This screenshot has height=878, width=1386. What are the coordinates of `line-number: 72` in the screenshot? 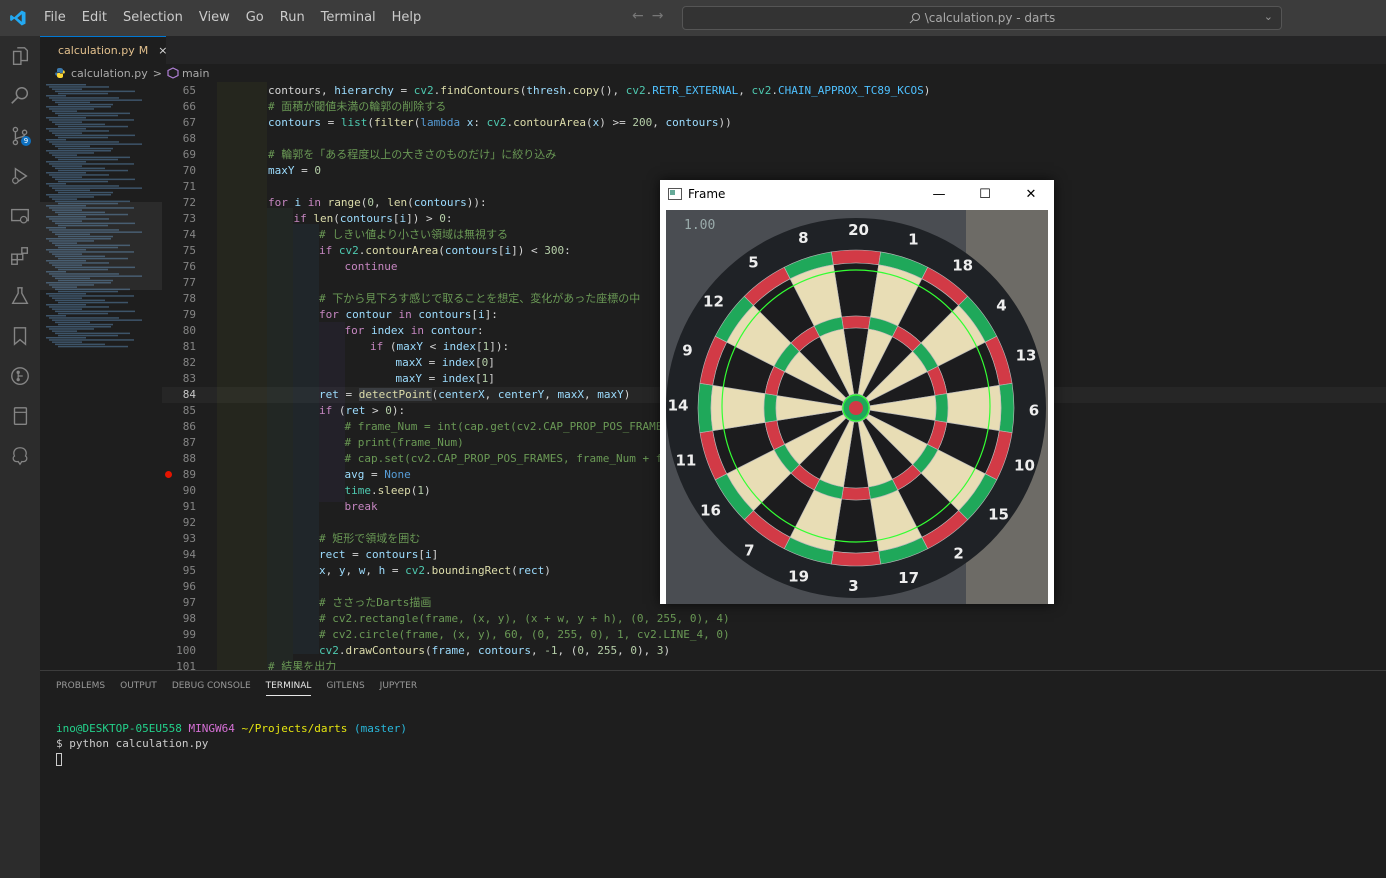 It's located at (189, 202).